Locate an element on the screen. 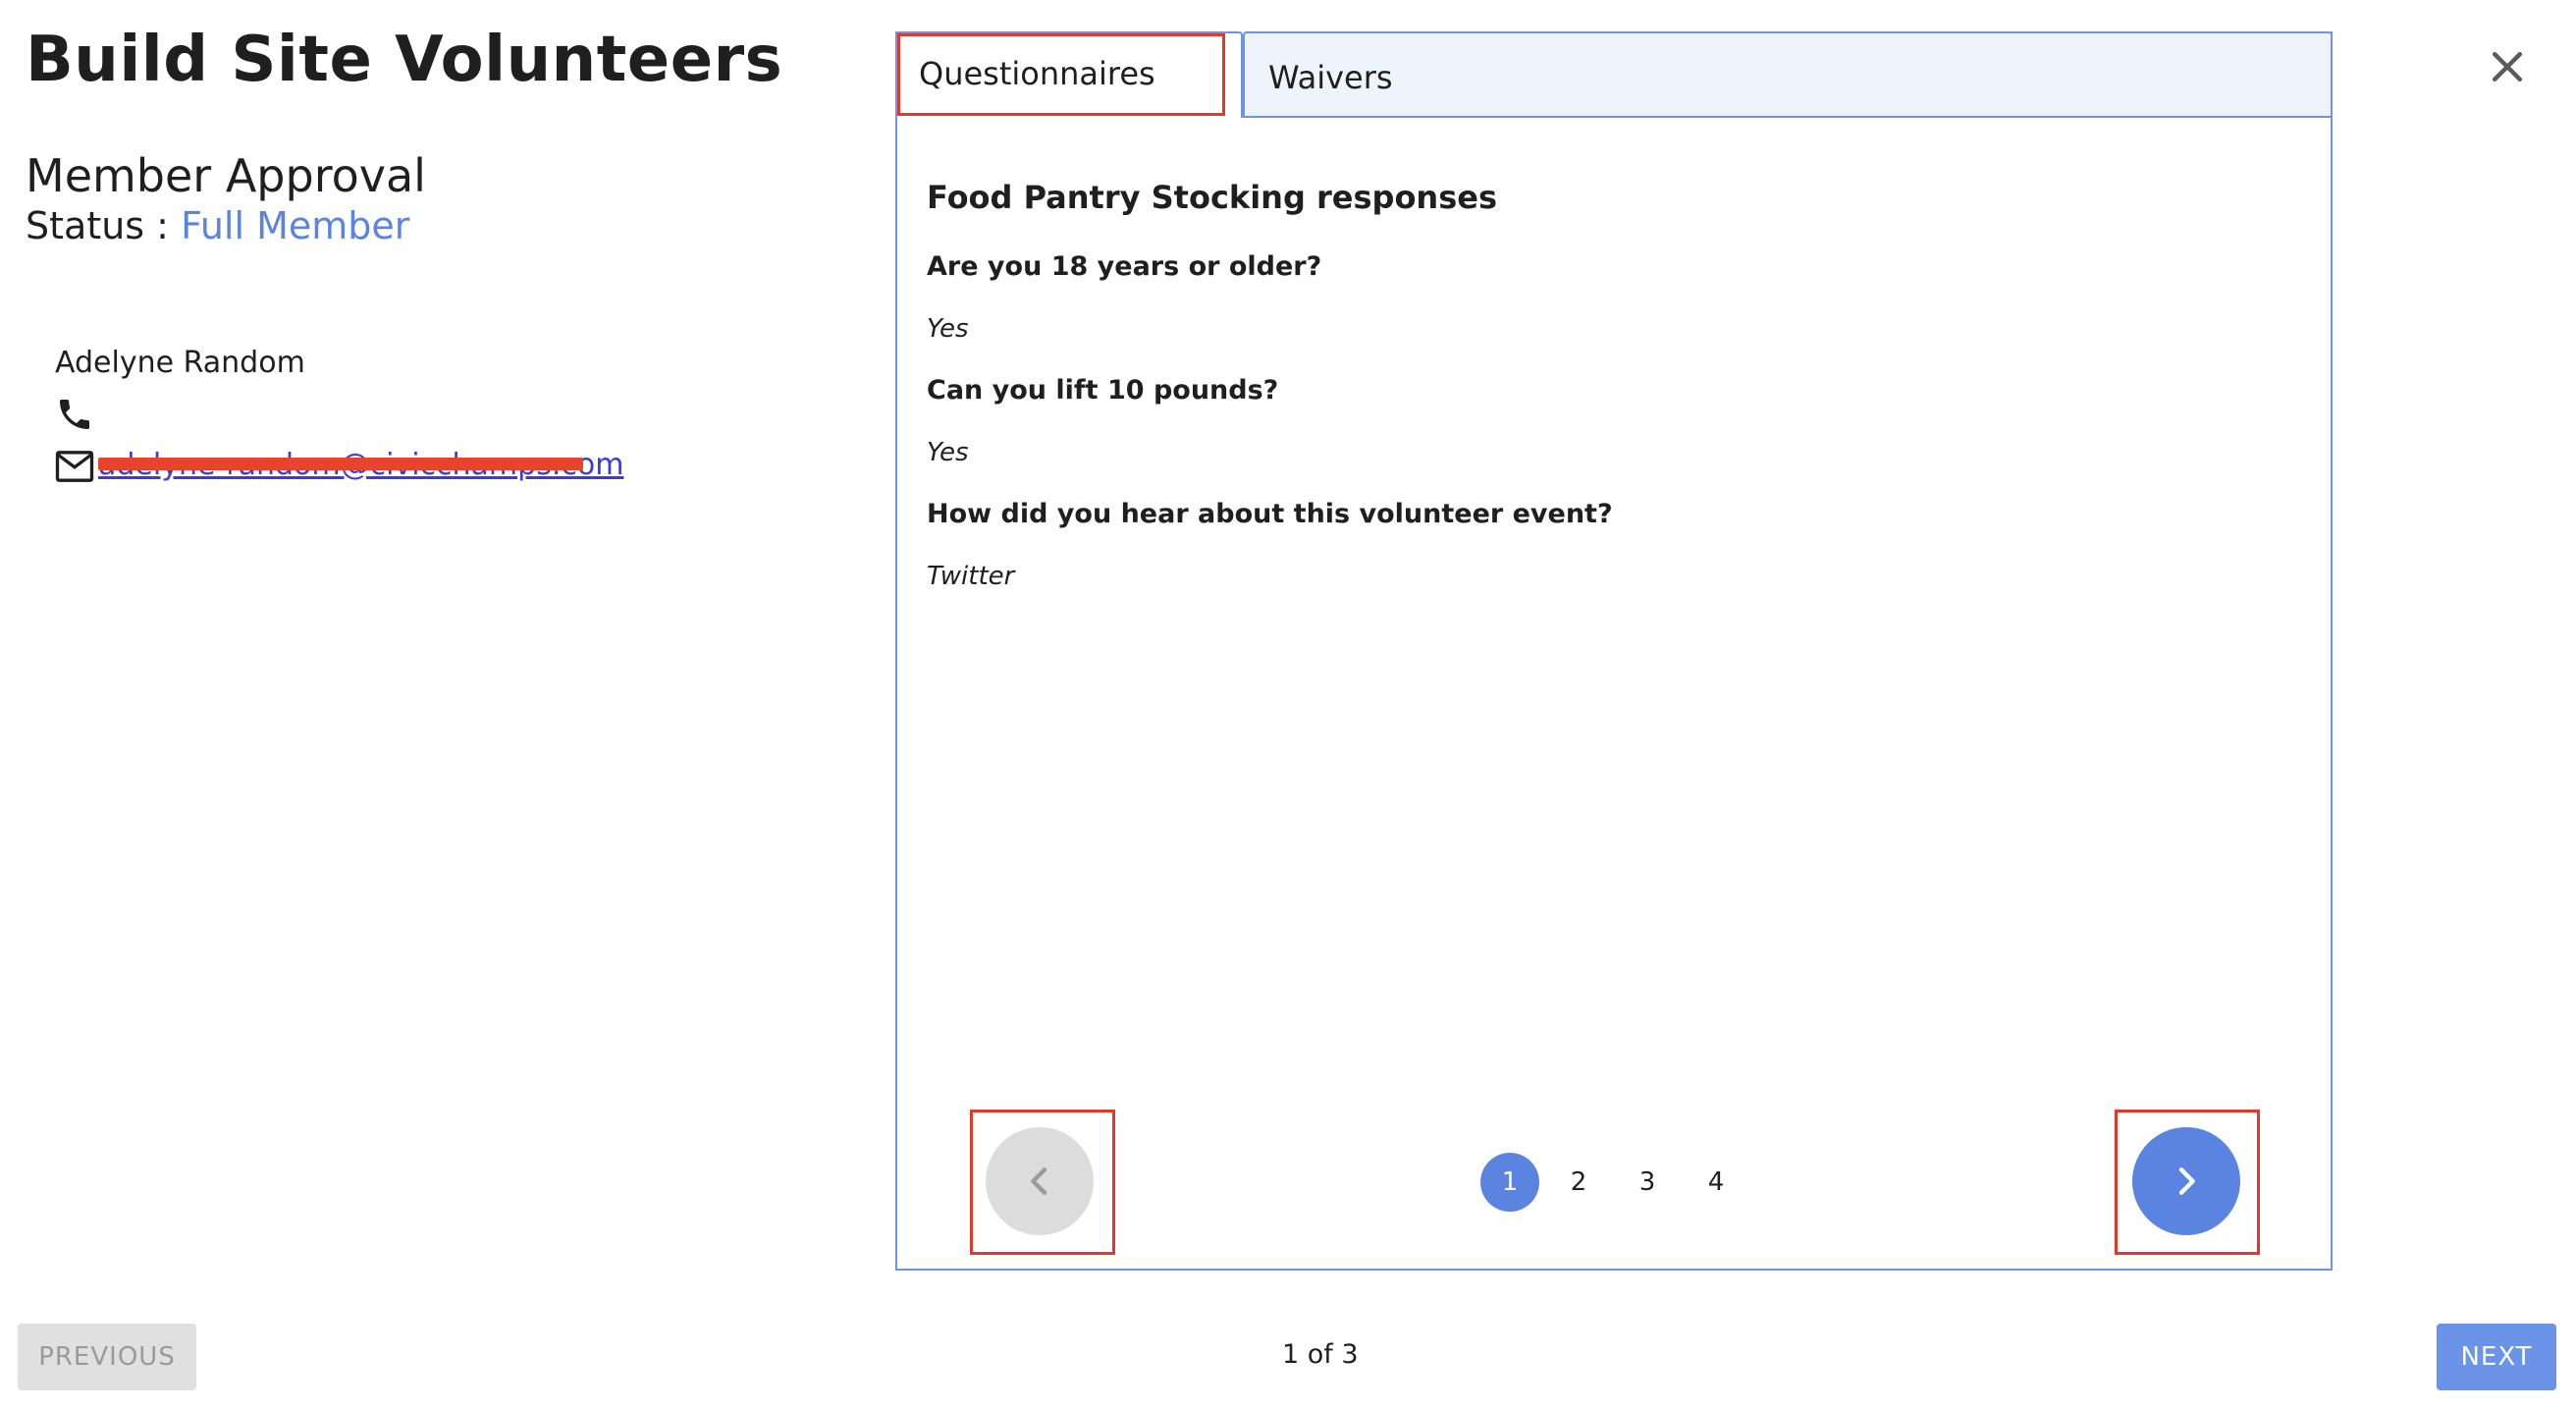  status-value: Full Member is located at coordinates (295, 225).